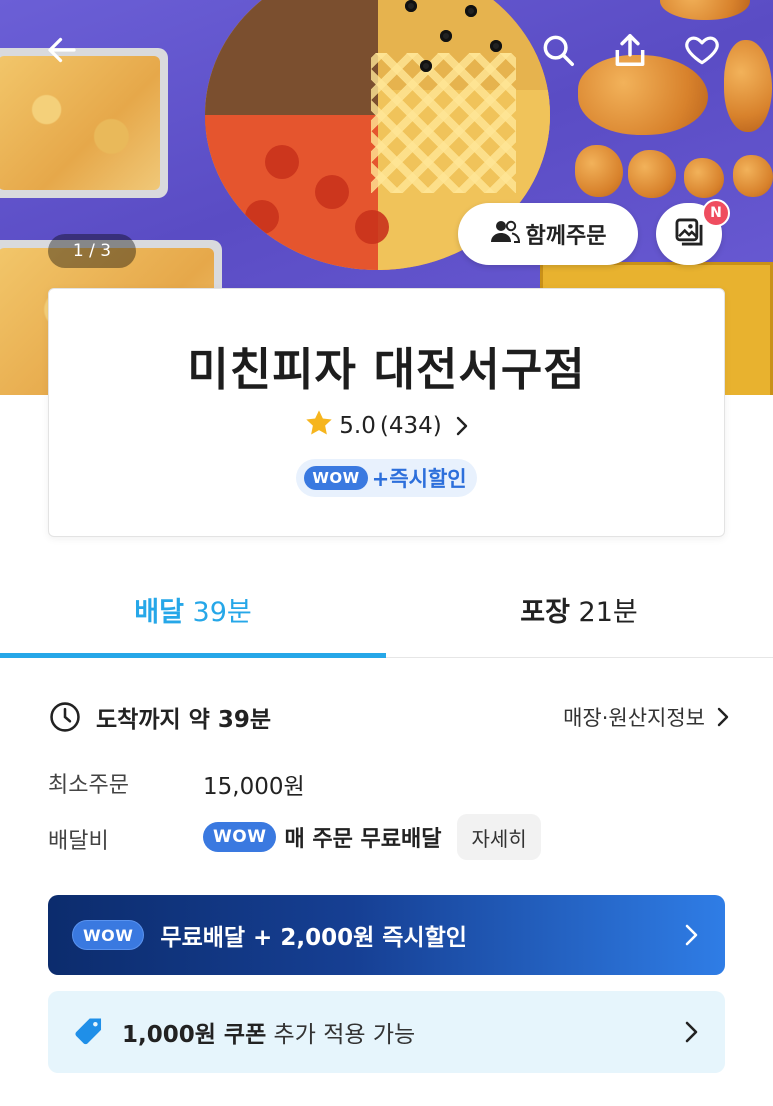 The image size is (773, 1106). I want to click on heart-icon, so click(702, 50).